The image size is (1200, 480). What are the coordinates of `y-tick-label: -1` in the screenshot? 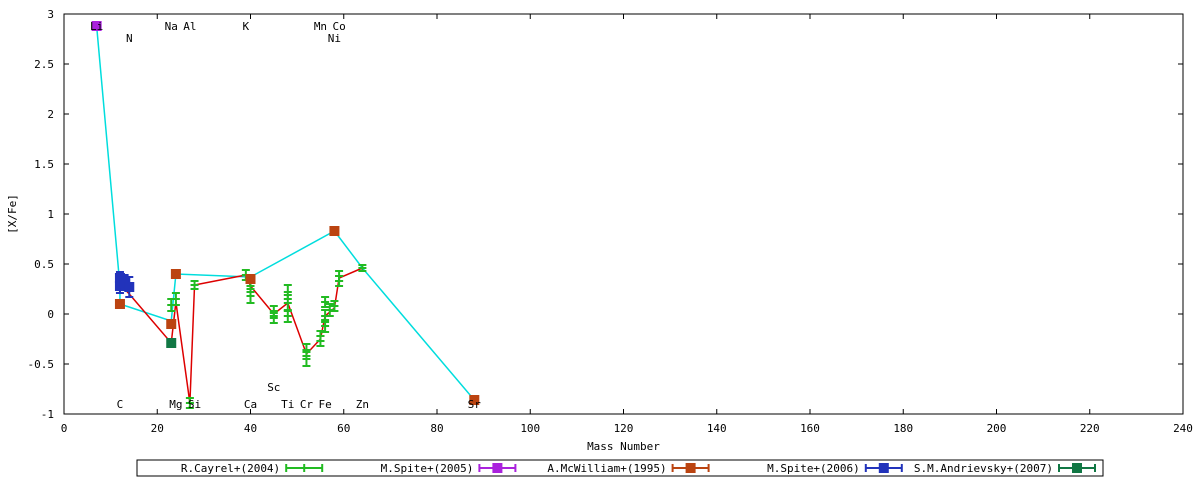 It's located at (47, 414).